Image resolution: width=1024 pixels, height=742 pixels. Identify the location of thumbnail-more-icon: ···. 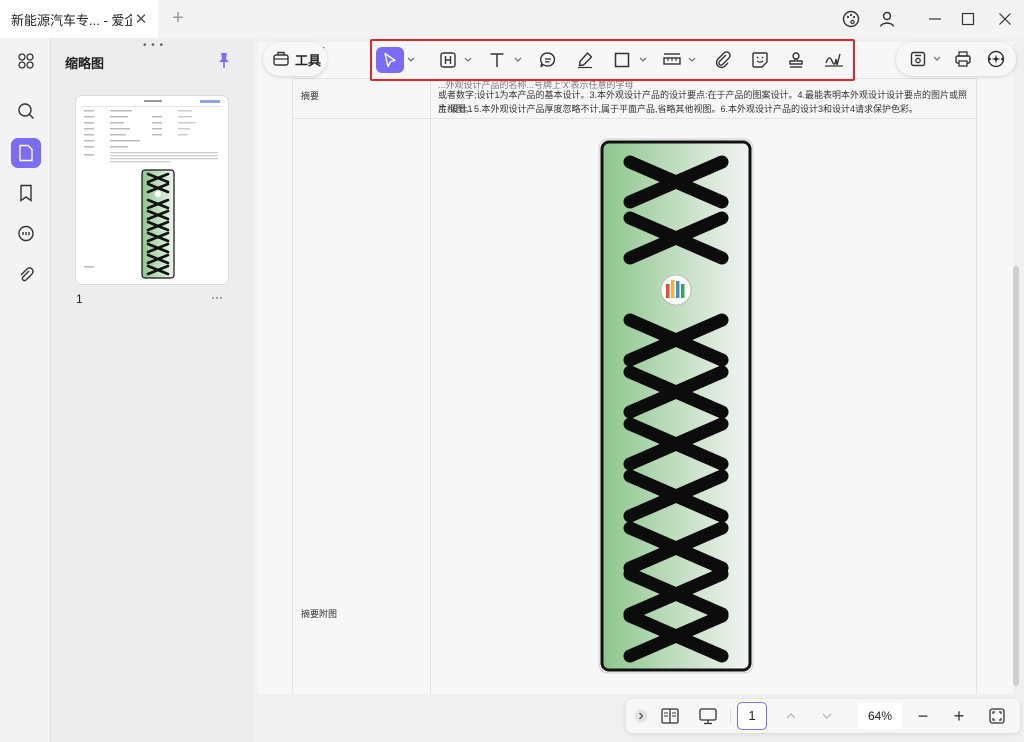
(217, 297).